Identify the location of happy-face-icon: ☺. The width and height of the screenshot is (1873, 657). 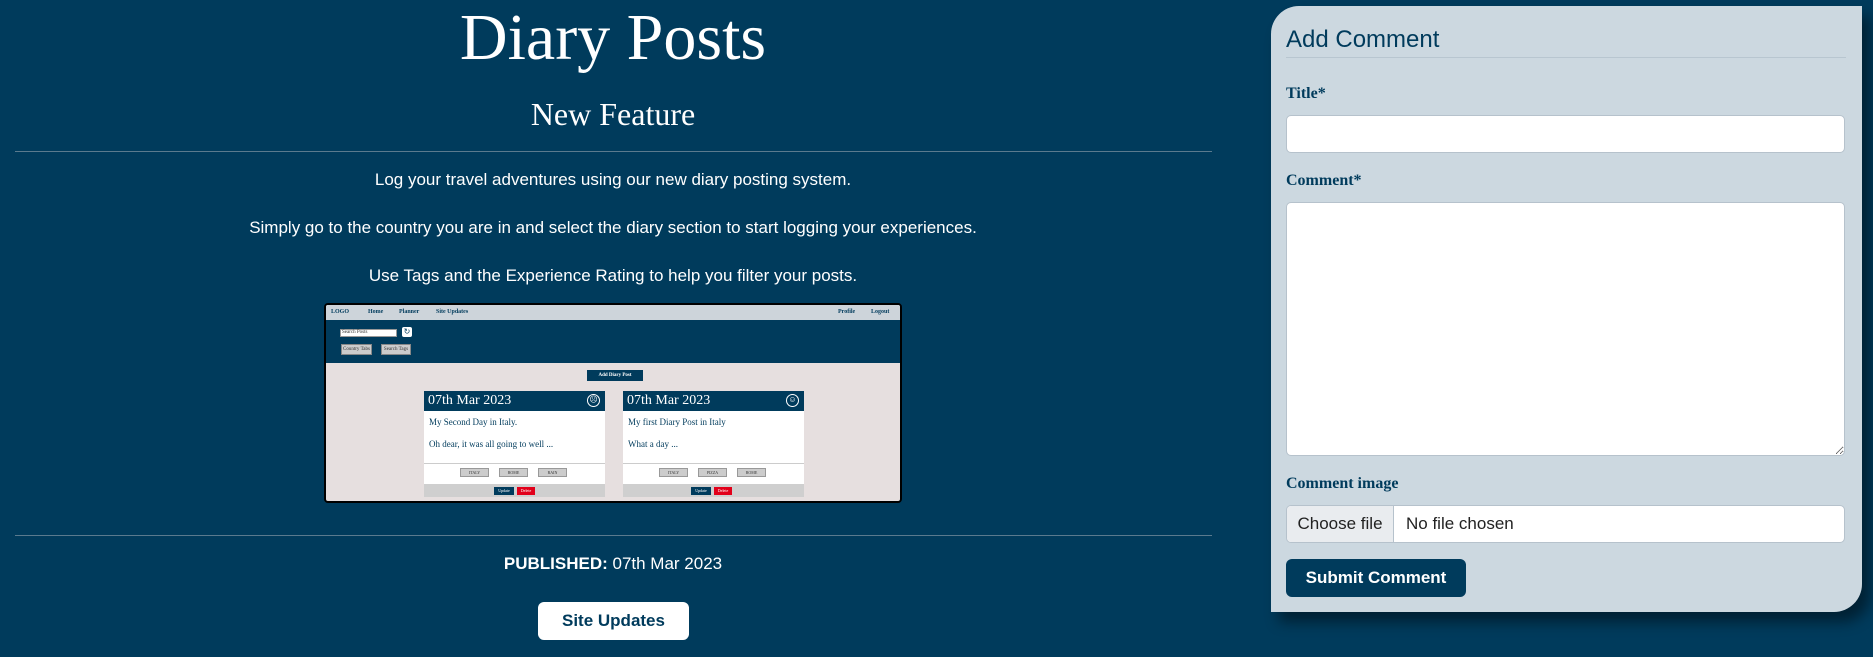
(792, 400).